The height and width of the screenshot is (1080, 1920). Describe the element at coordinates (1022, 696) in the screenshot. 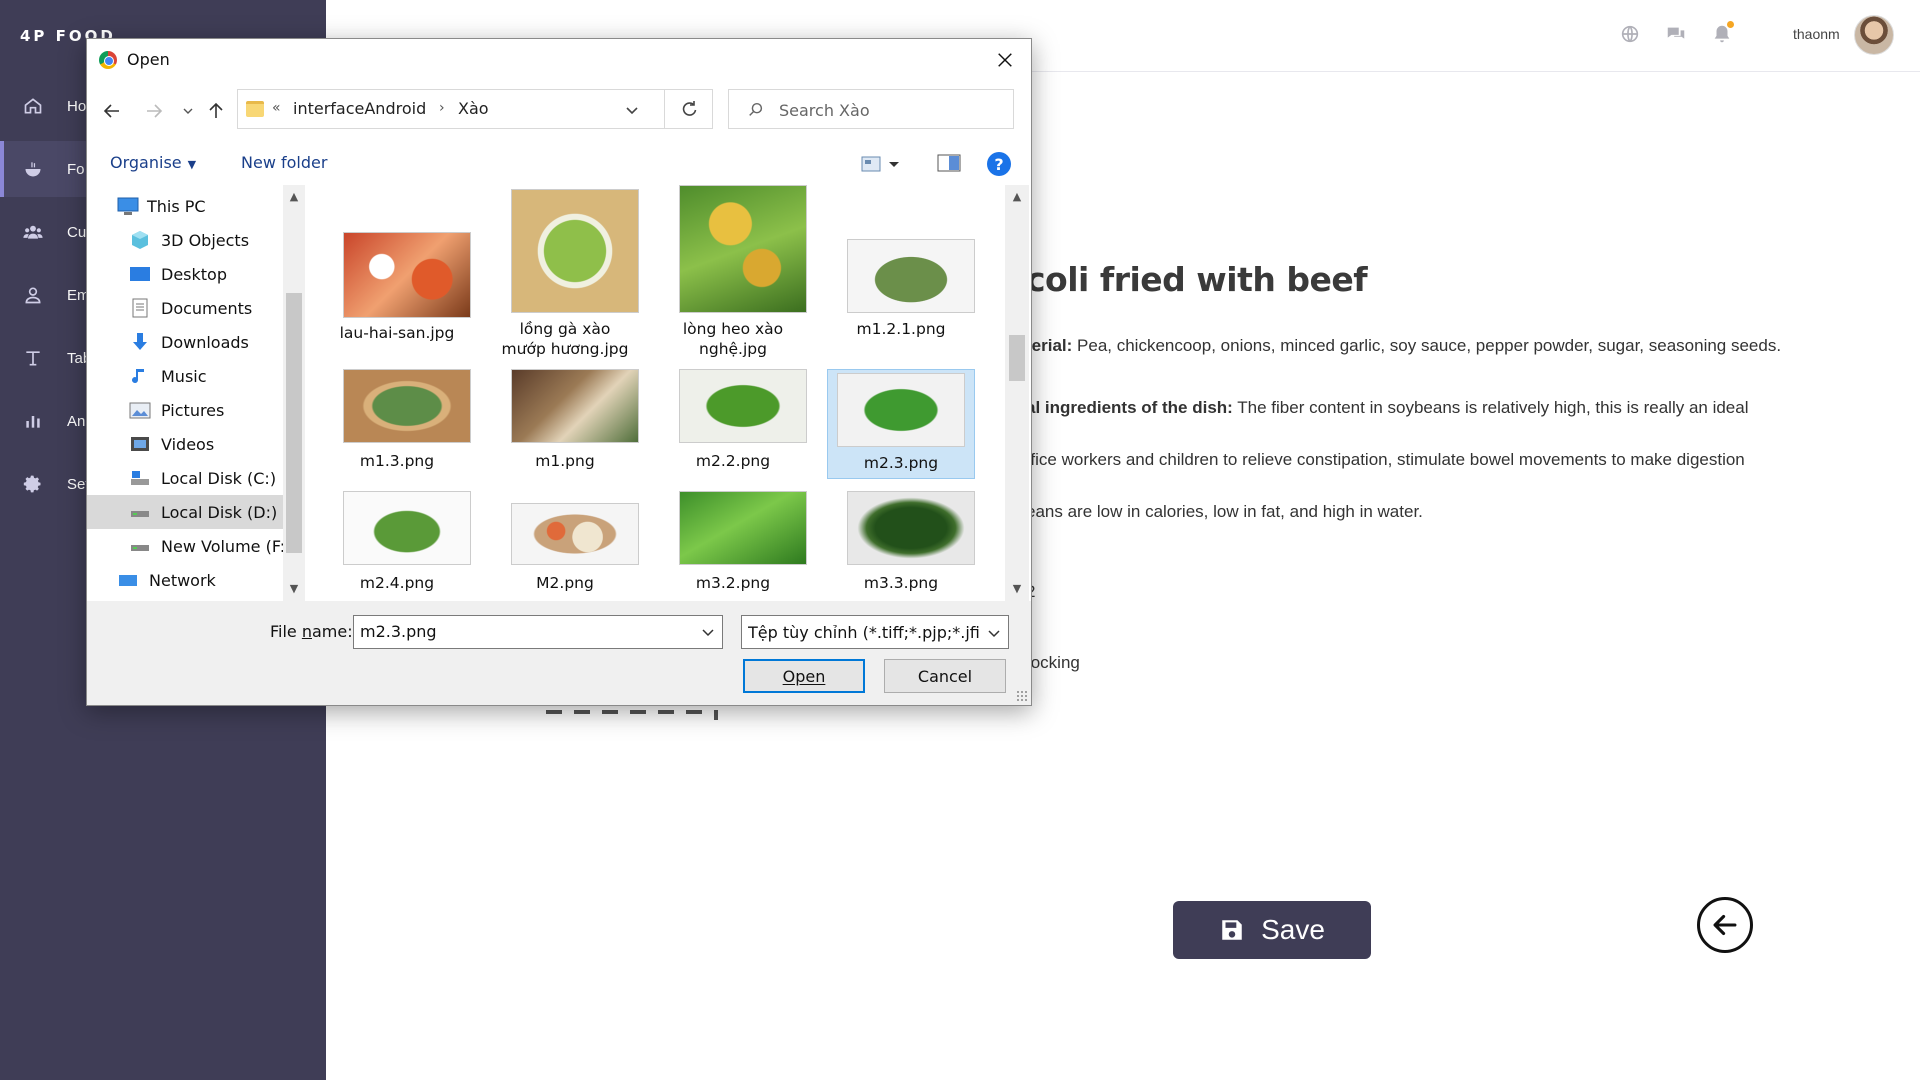

I see `resize-grip` at that location.